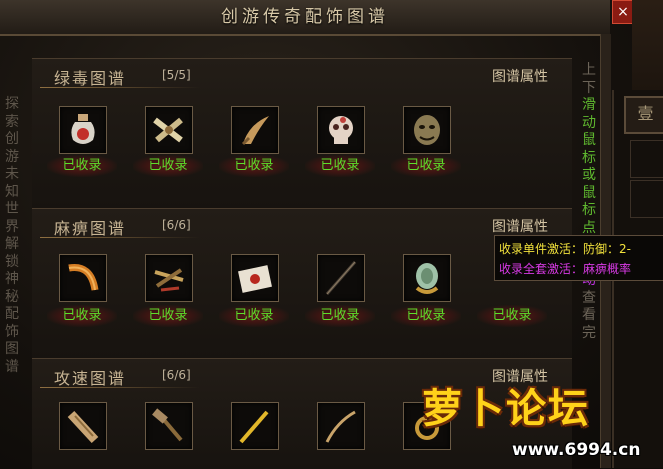 This screenshot has height=469, width=663. I want to click on watermark: 萝卜论坛 www.6994.cn, so click(542, 422).